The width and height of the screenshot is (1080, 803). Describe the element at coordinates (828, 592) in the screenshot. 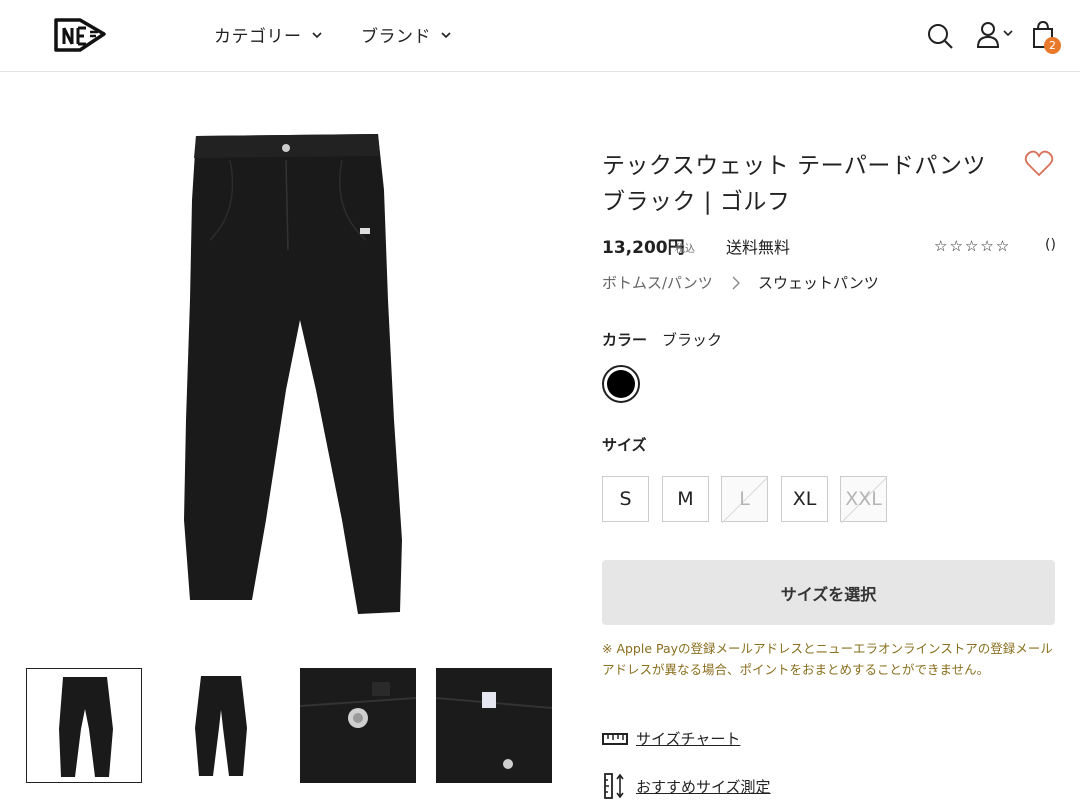

I see `select-size-button: サイズを選択` at that location.